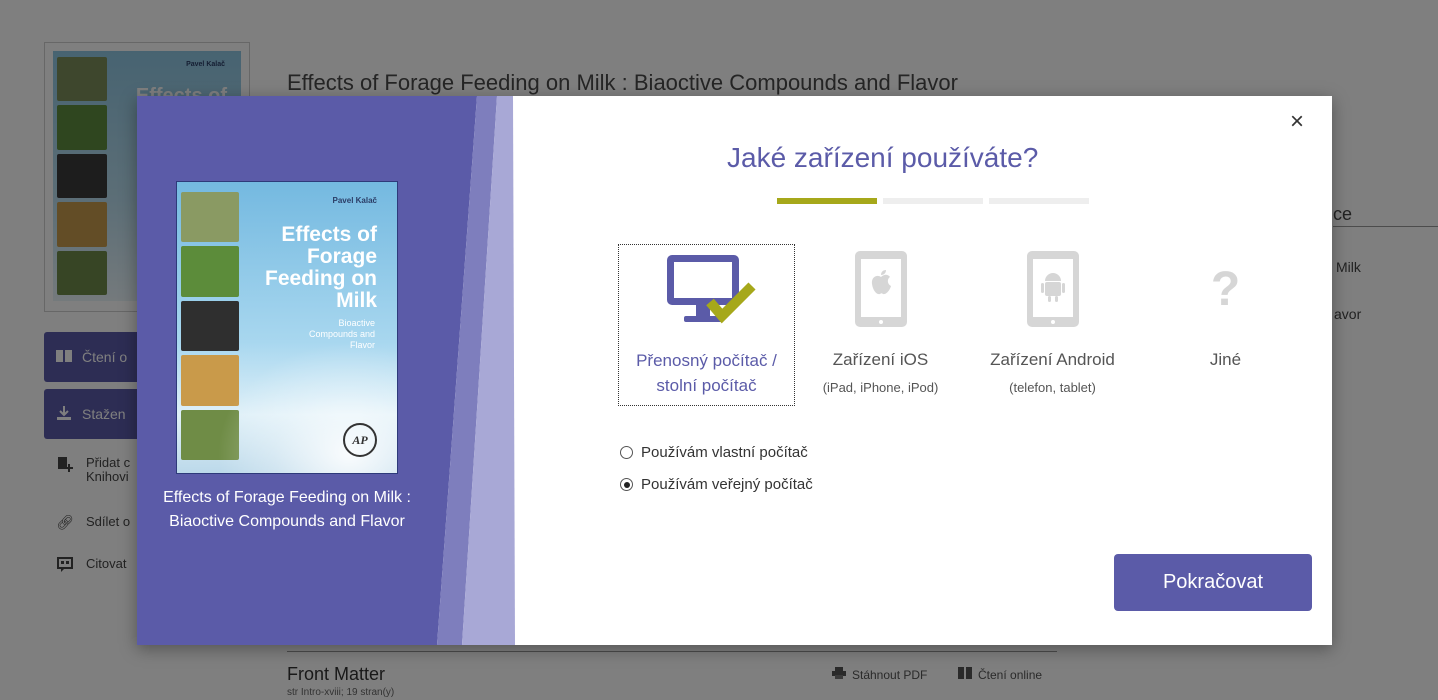 This screenshot has height=700, width=1438. I want to click on radio-button-public, so click(626, 484).